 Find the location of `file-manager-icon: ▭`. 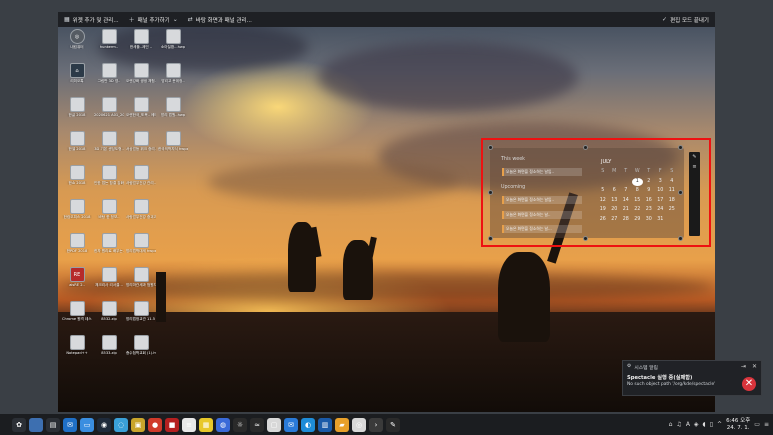

file-manager-icon: ▭ is located at coordinates (87, 424).